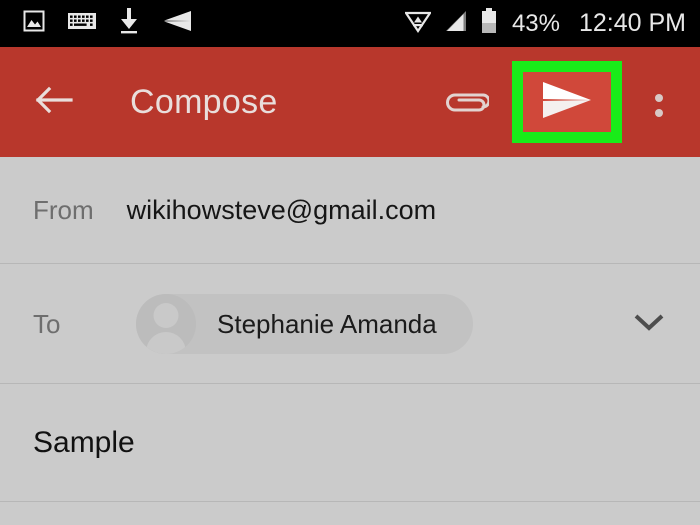  I want to click on wifi-icon, so click(417, 23).